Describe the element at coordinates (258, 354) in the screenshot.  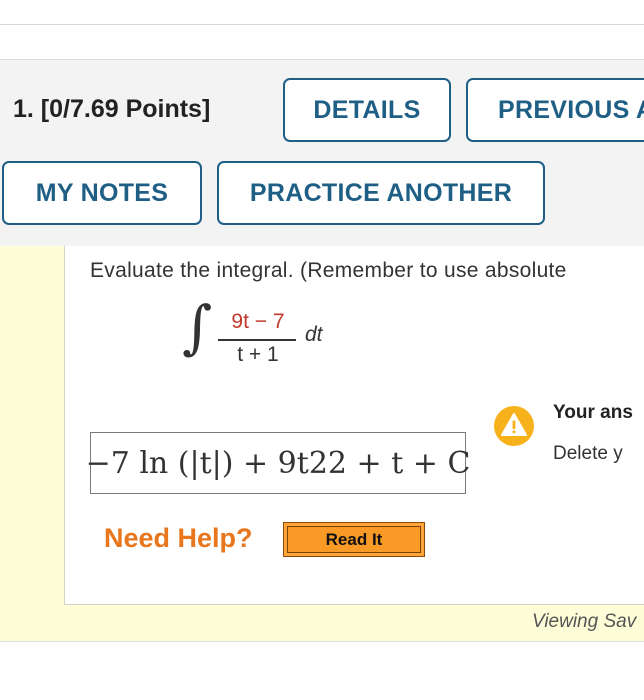
I see `integrand-denominator: t + 1` at that location.